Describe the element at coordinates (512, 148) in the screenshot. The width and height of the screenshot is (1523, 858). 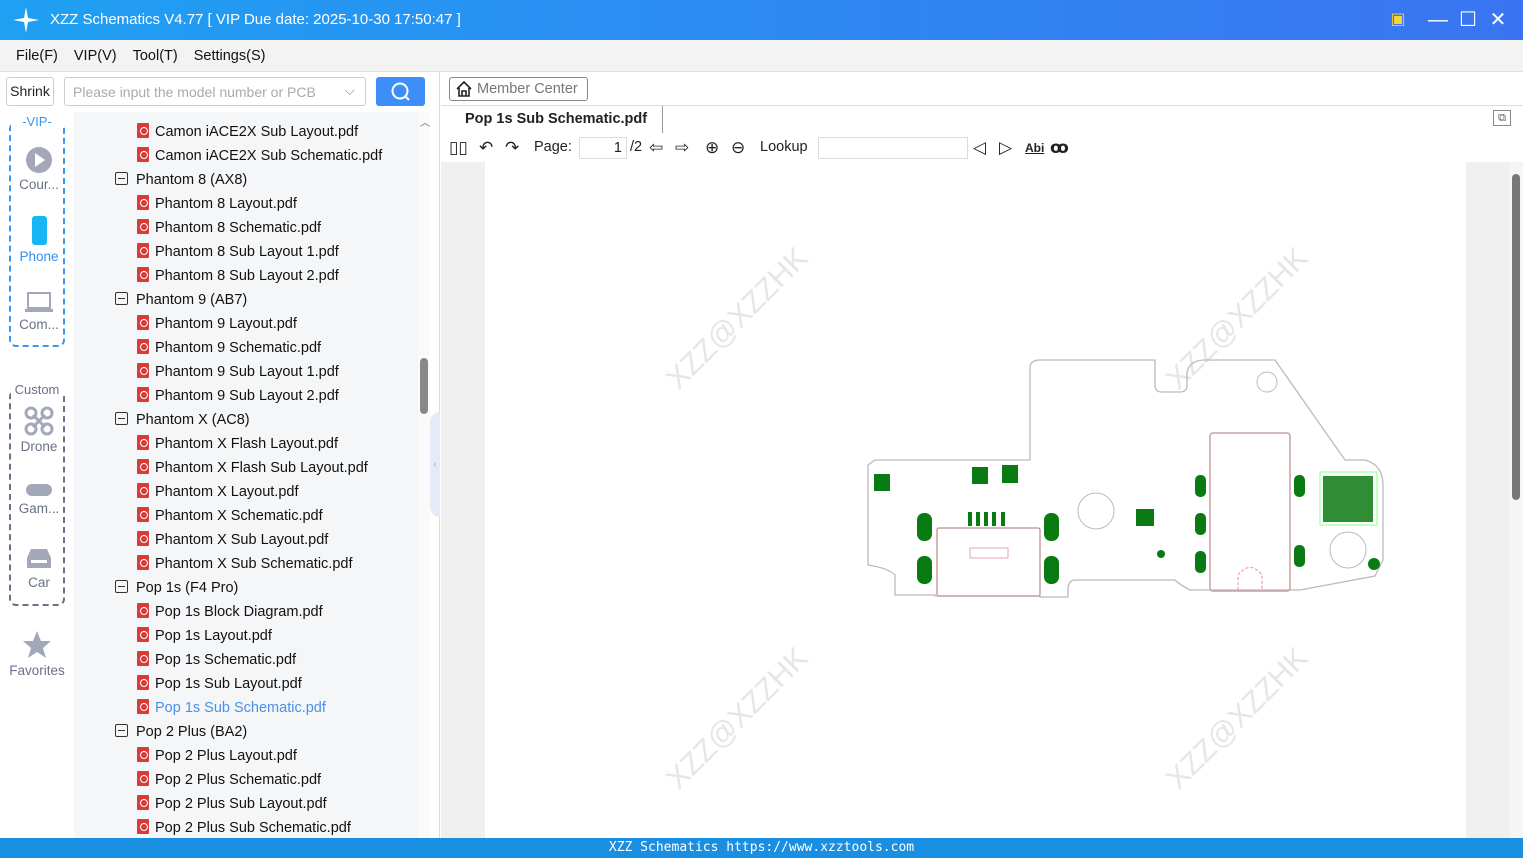
I see `rotate-right-icon: ↷` at that location.